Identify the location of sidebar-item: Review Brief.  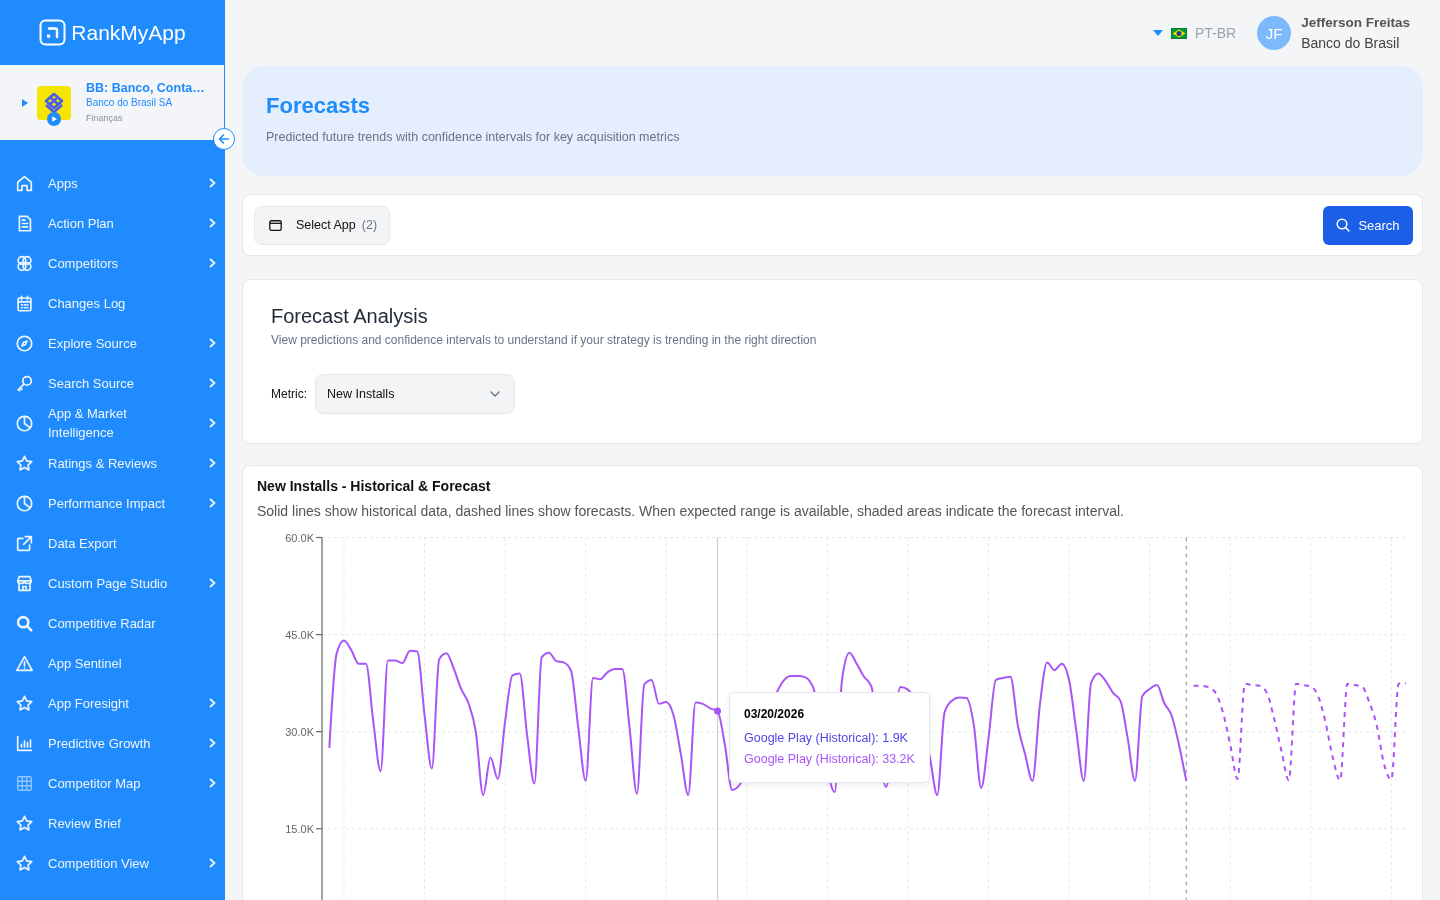
(112, 823).